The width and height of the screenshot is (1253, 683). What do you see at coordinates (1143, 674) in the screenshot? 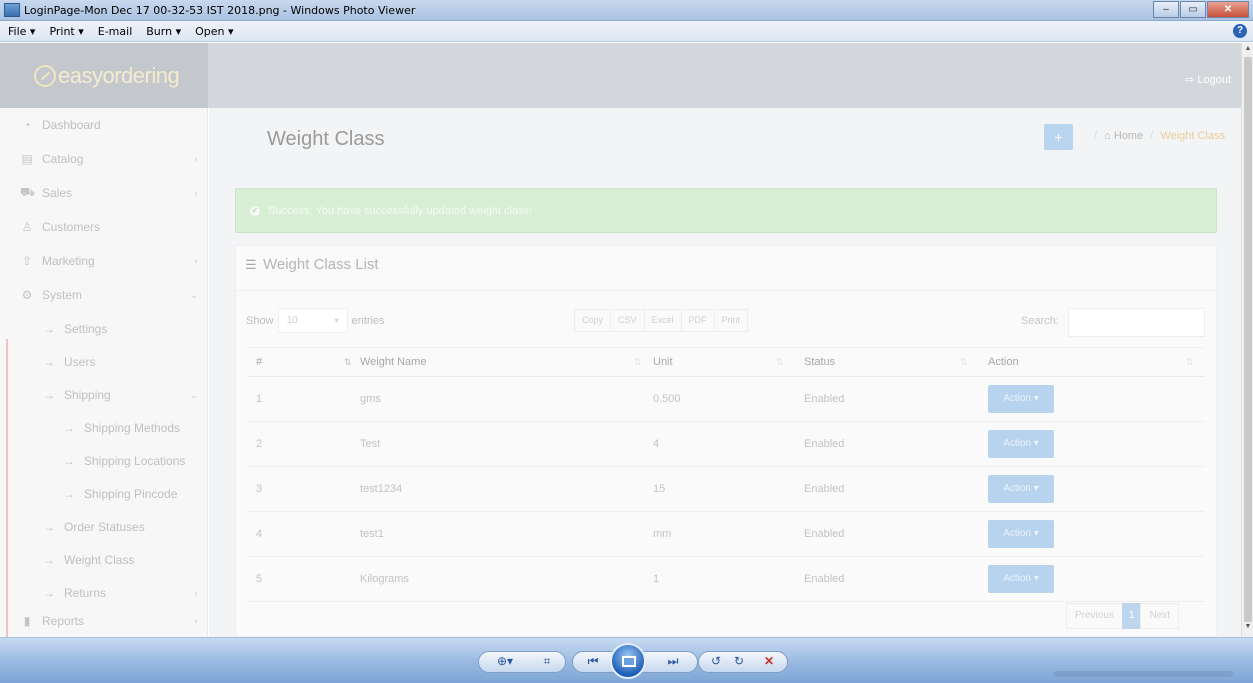
I see `zoom-slider` at bounding box center [1143, 674].